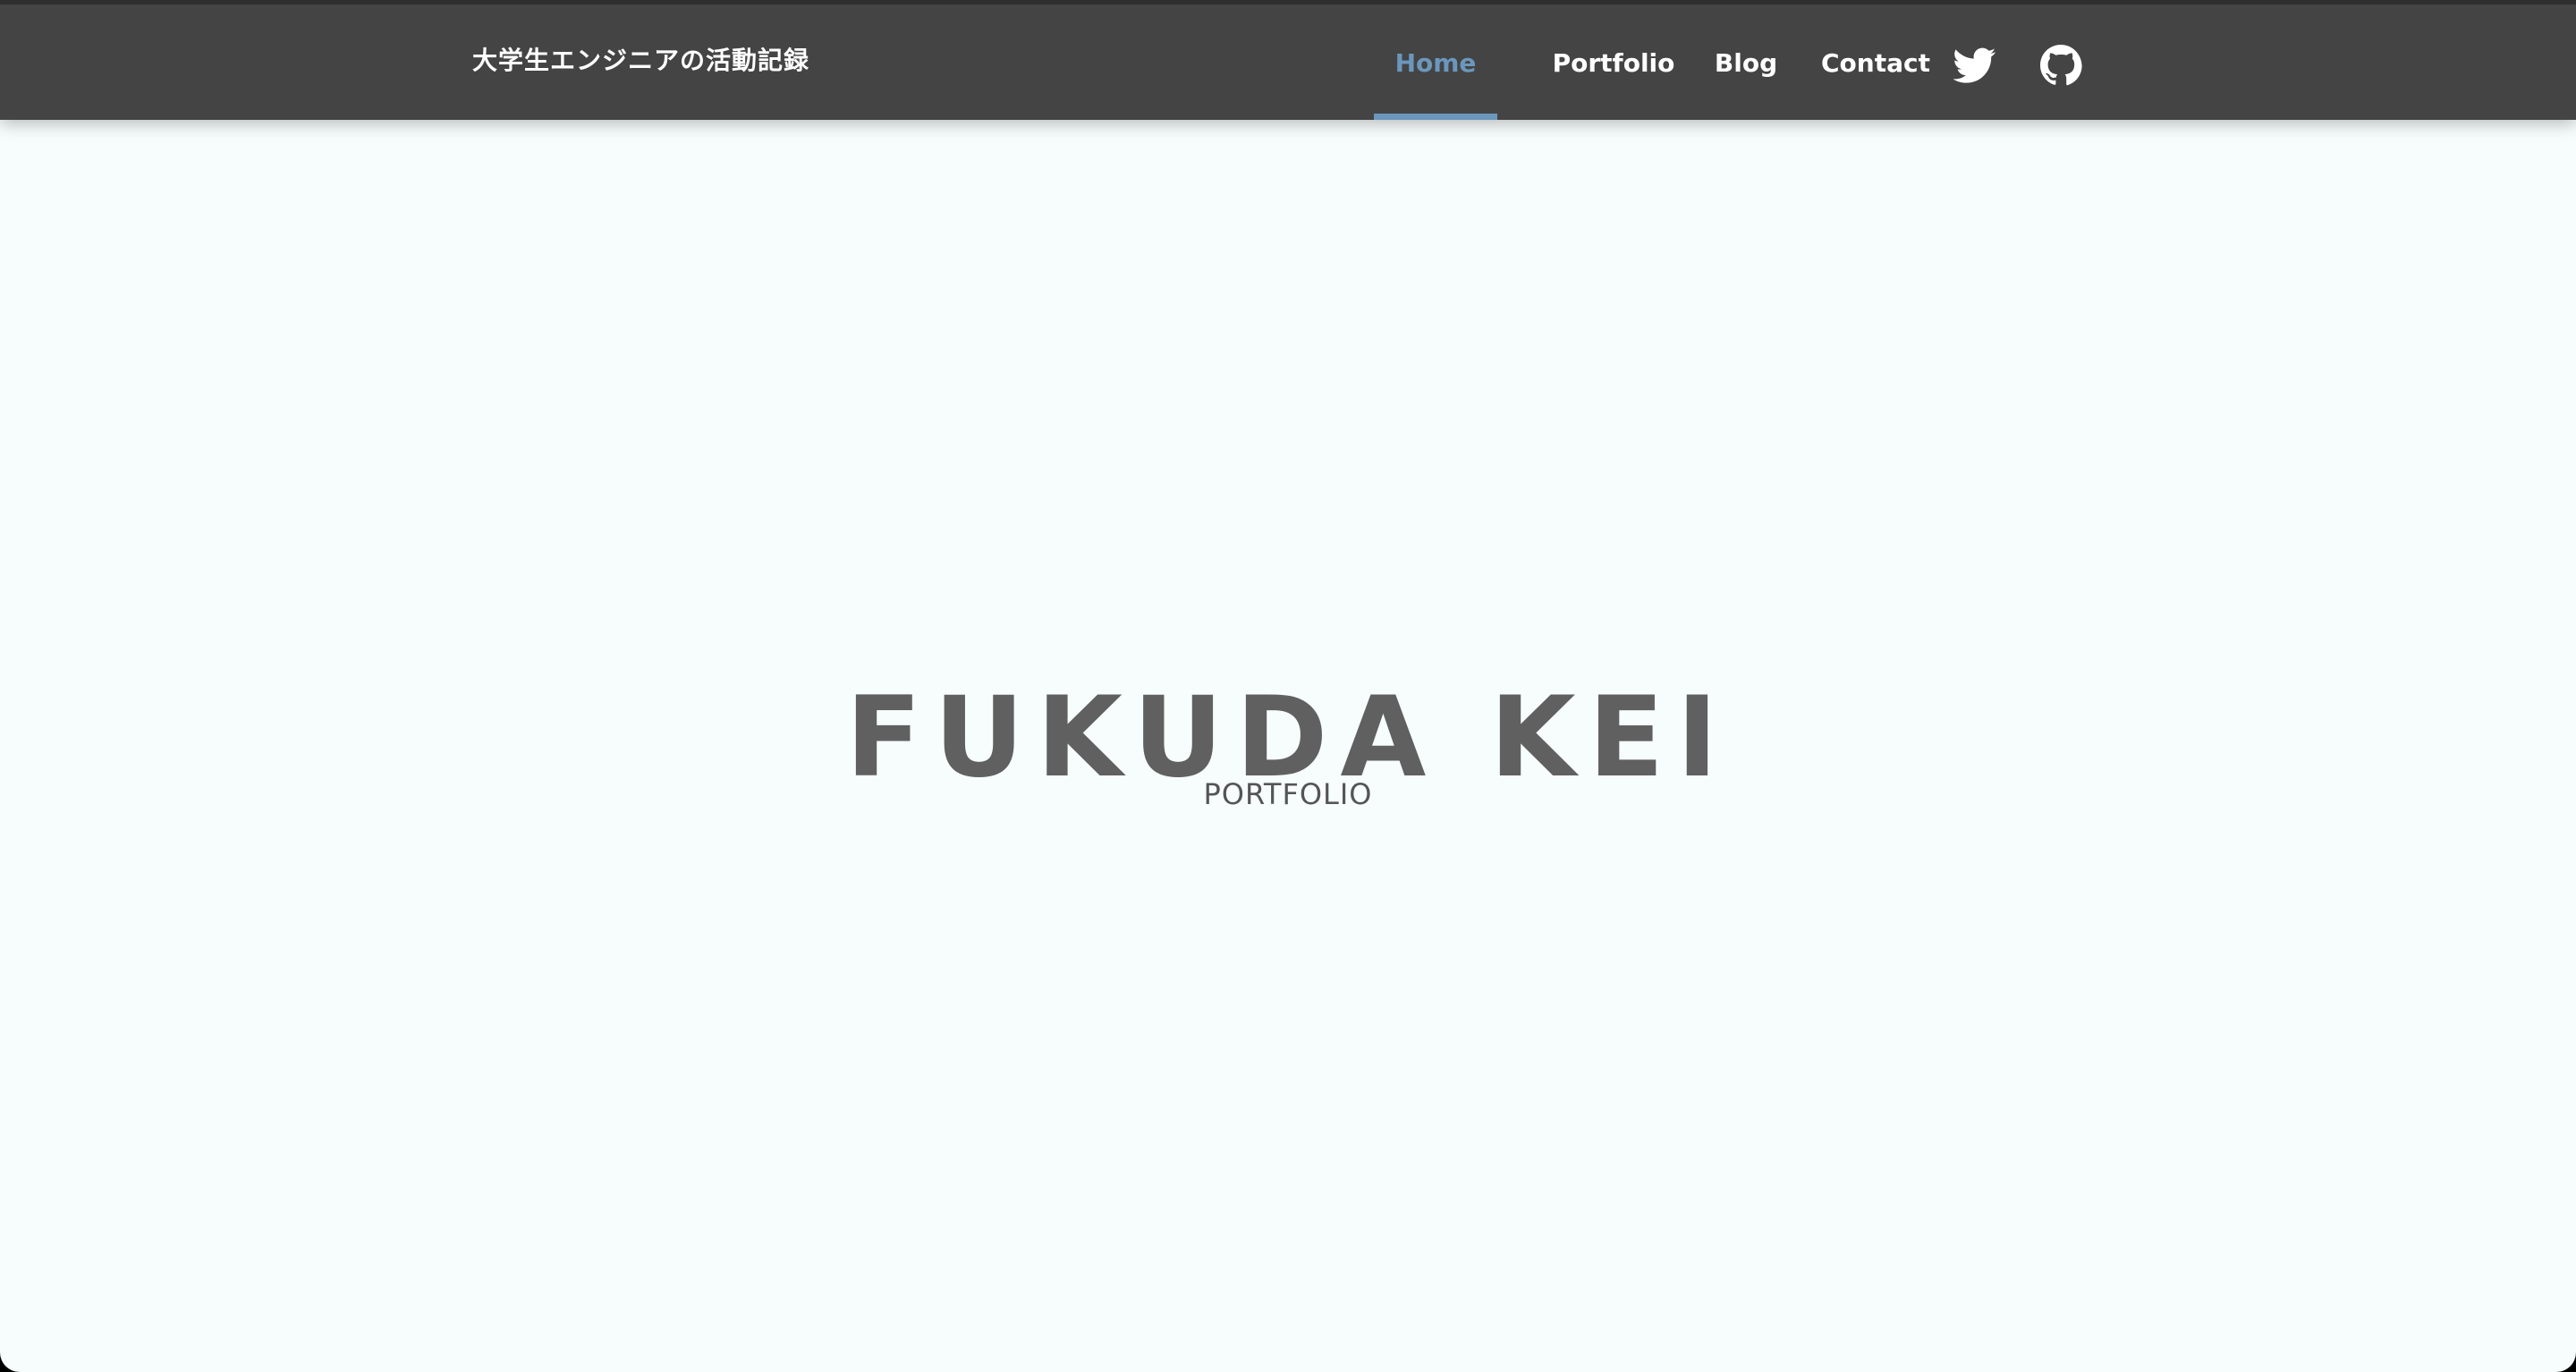 The height and width of the screenshot is (1372, 2576). I want to click on twitter-icon, so click(1974, 65).